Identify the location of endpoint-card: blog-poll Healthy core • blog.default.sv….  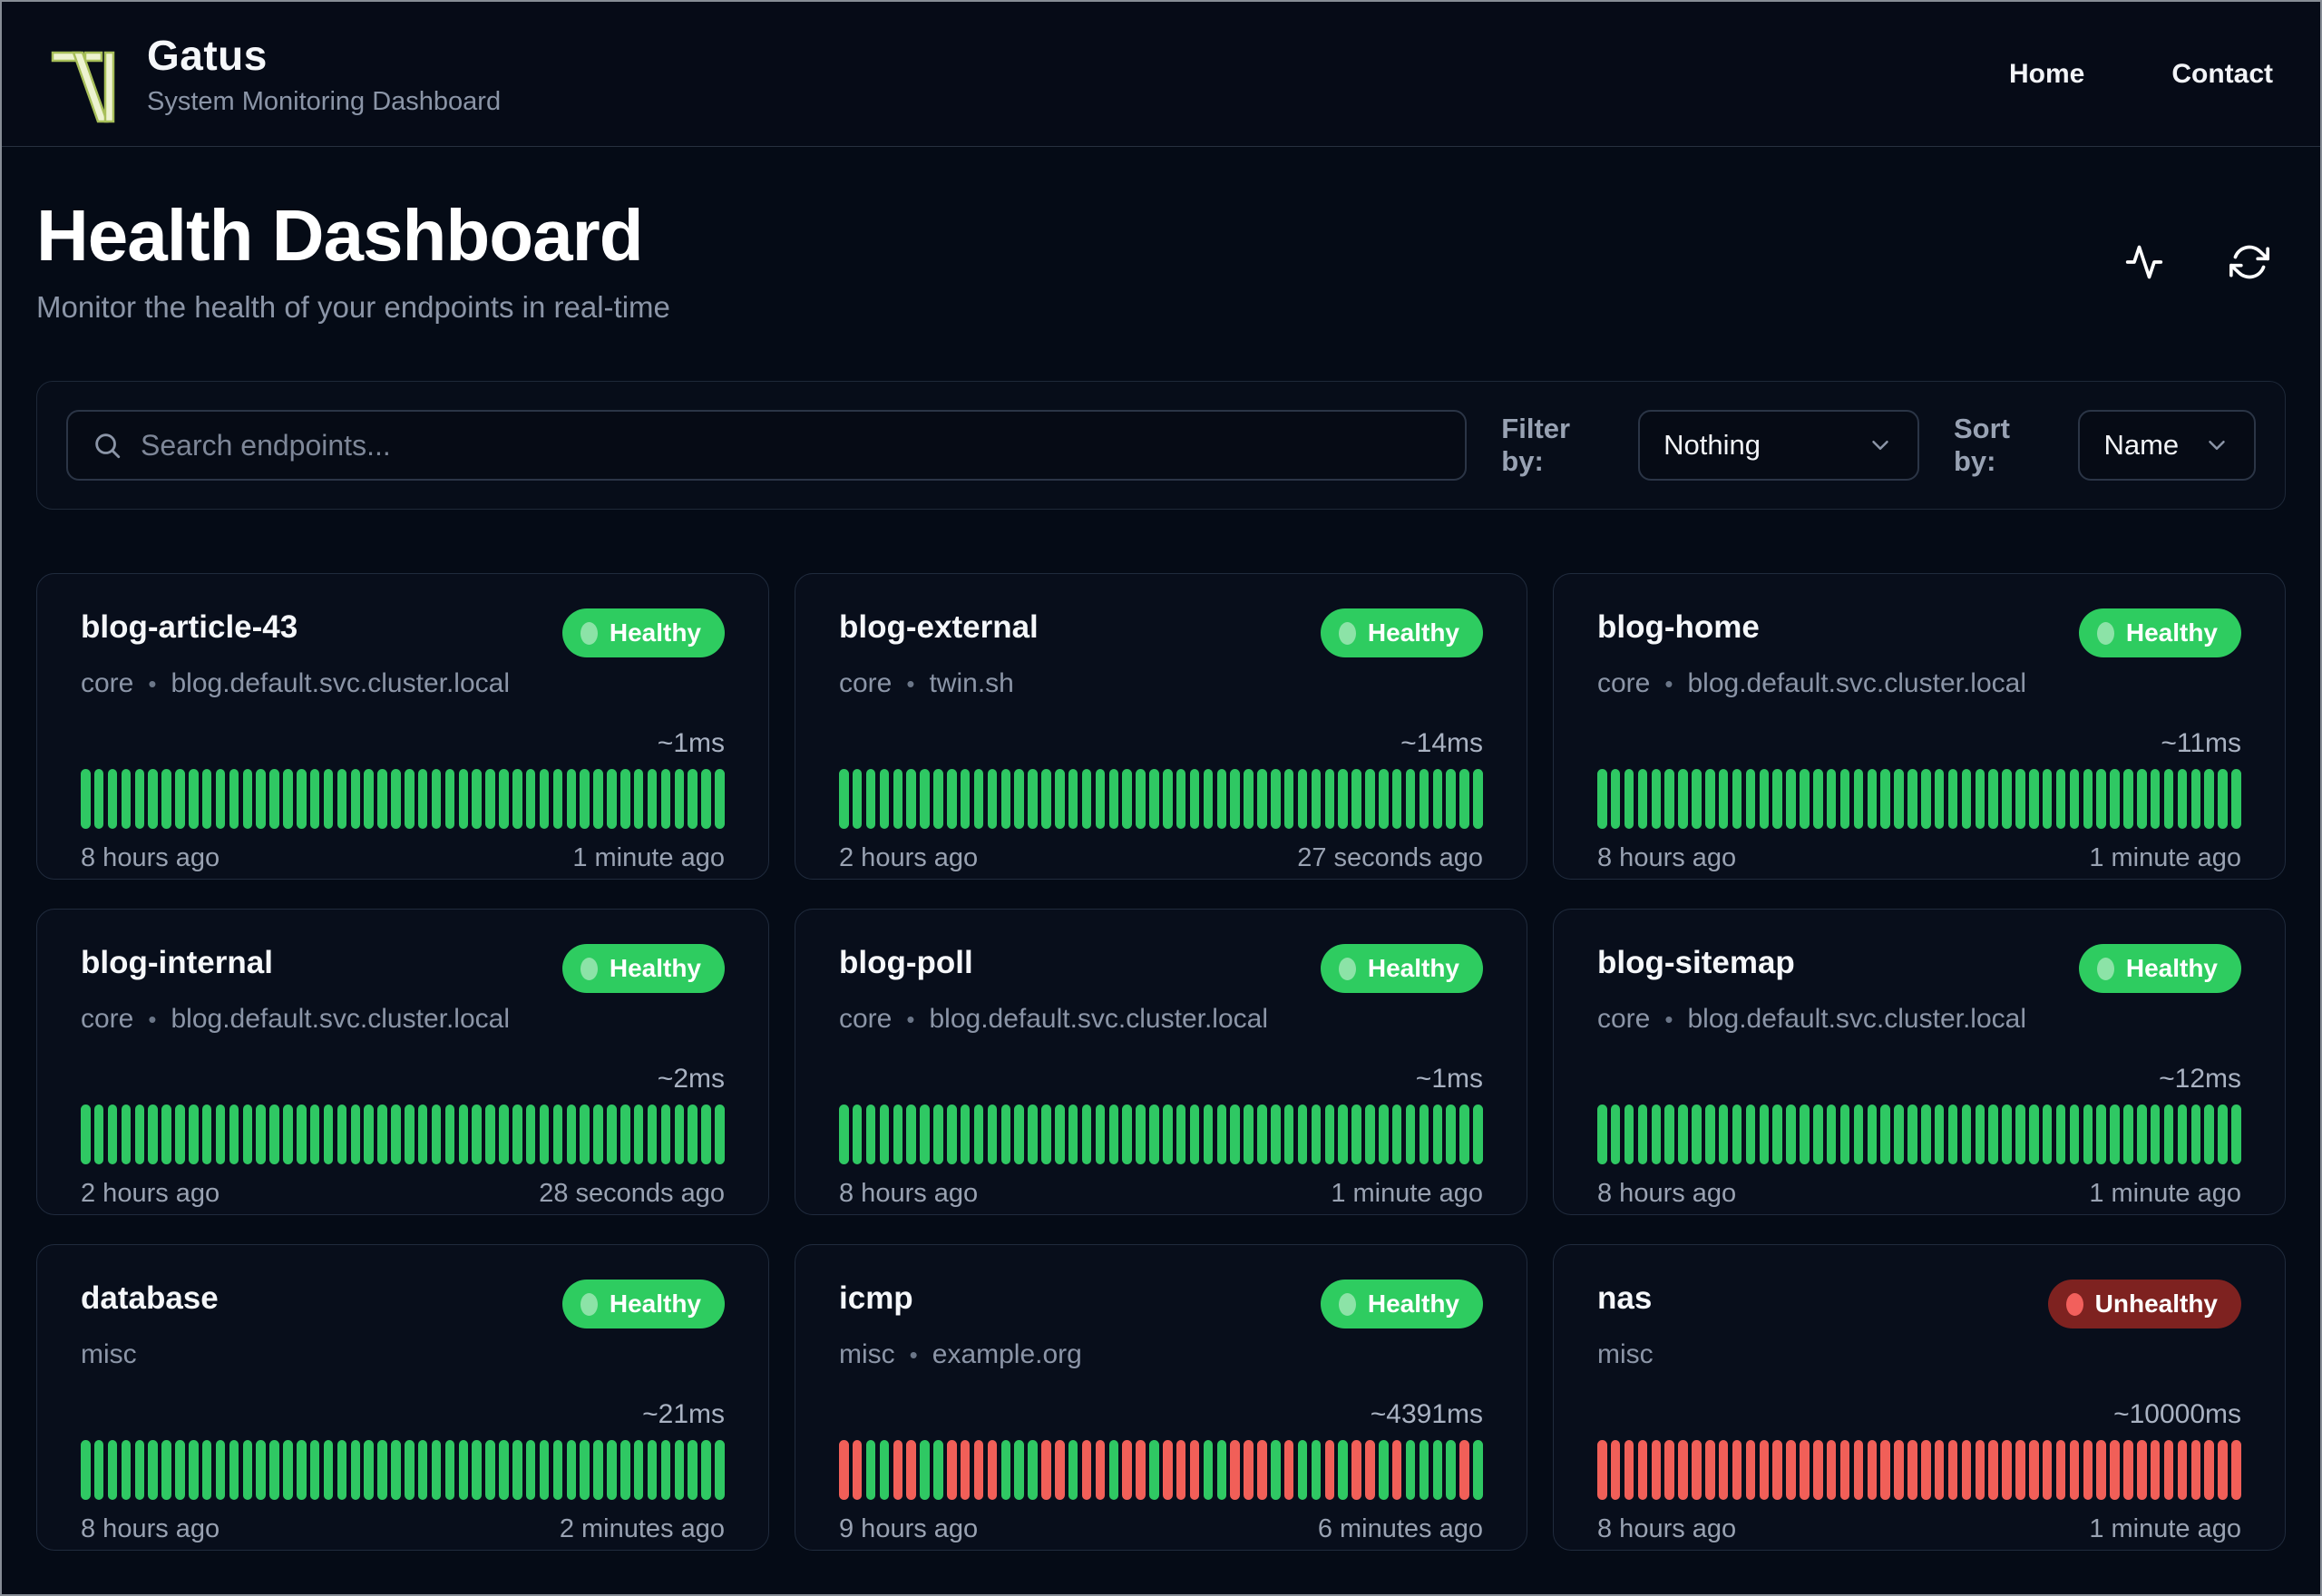
(1161, 1062).